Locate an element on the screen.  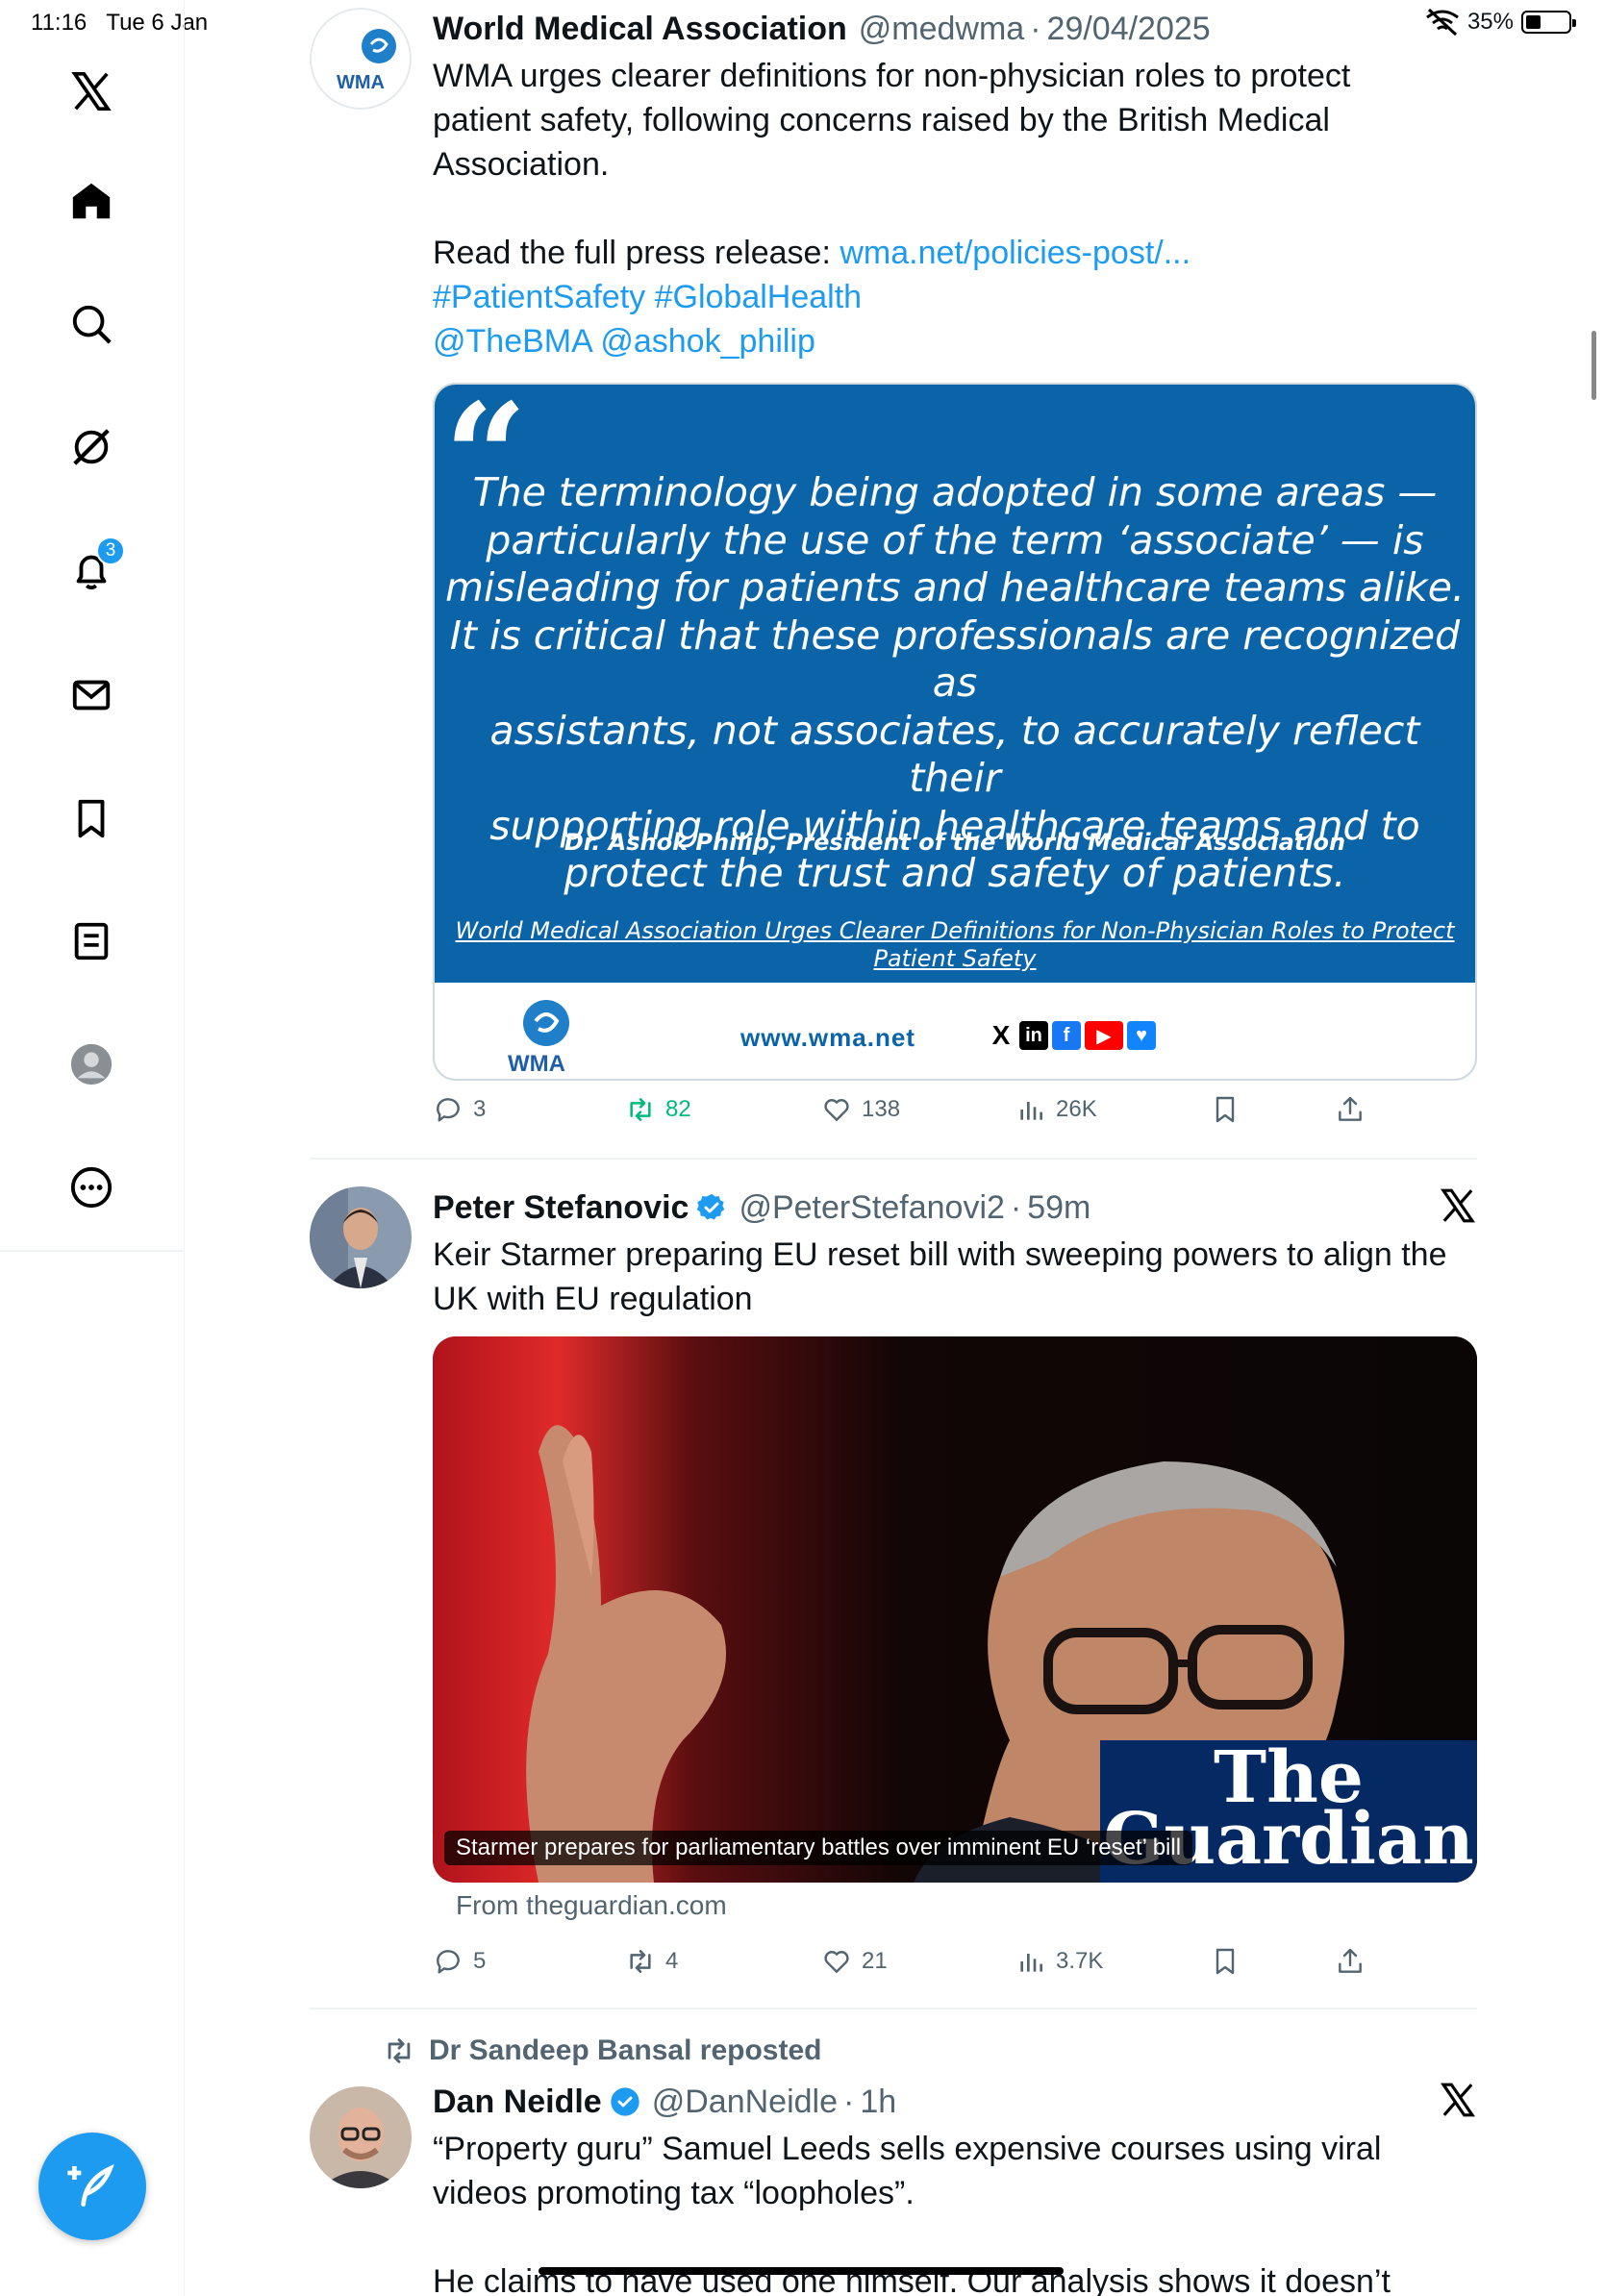
battery-icon is located at coordinates (1548, 22).